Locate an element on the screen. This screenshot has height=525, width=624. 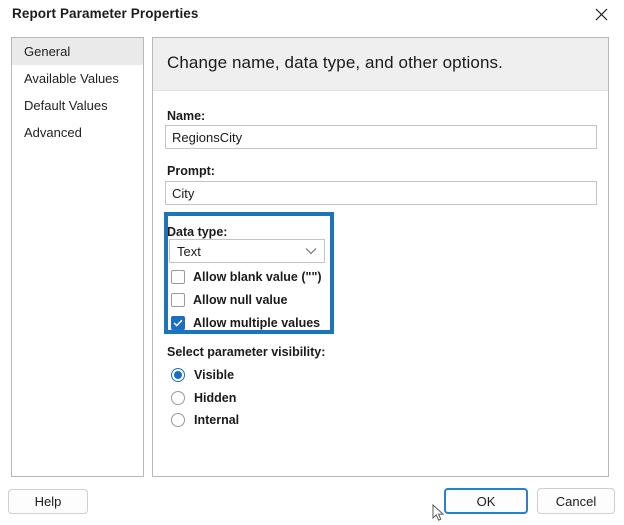
sidebar-item-available-values: Available Values is located at coordinates (77, 78).